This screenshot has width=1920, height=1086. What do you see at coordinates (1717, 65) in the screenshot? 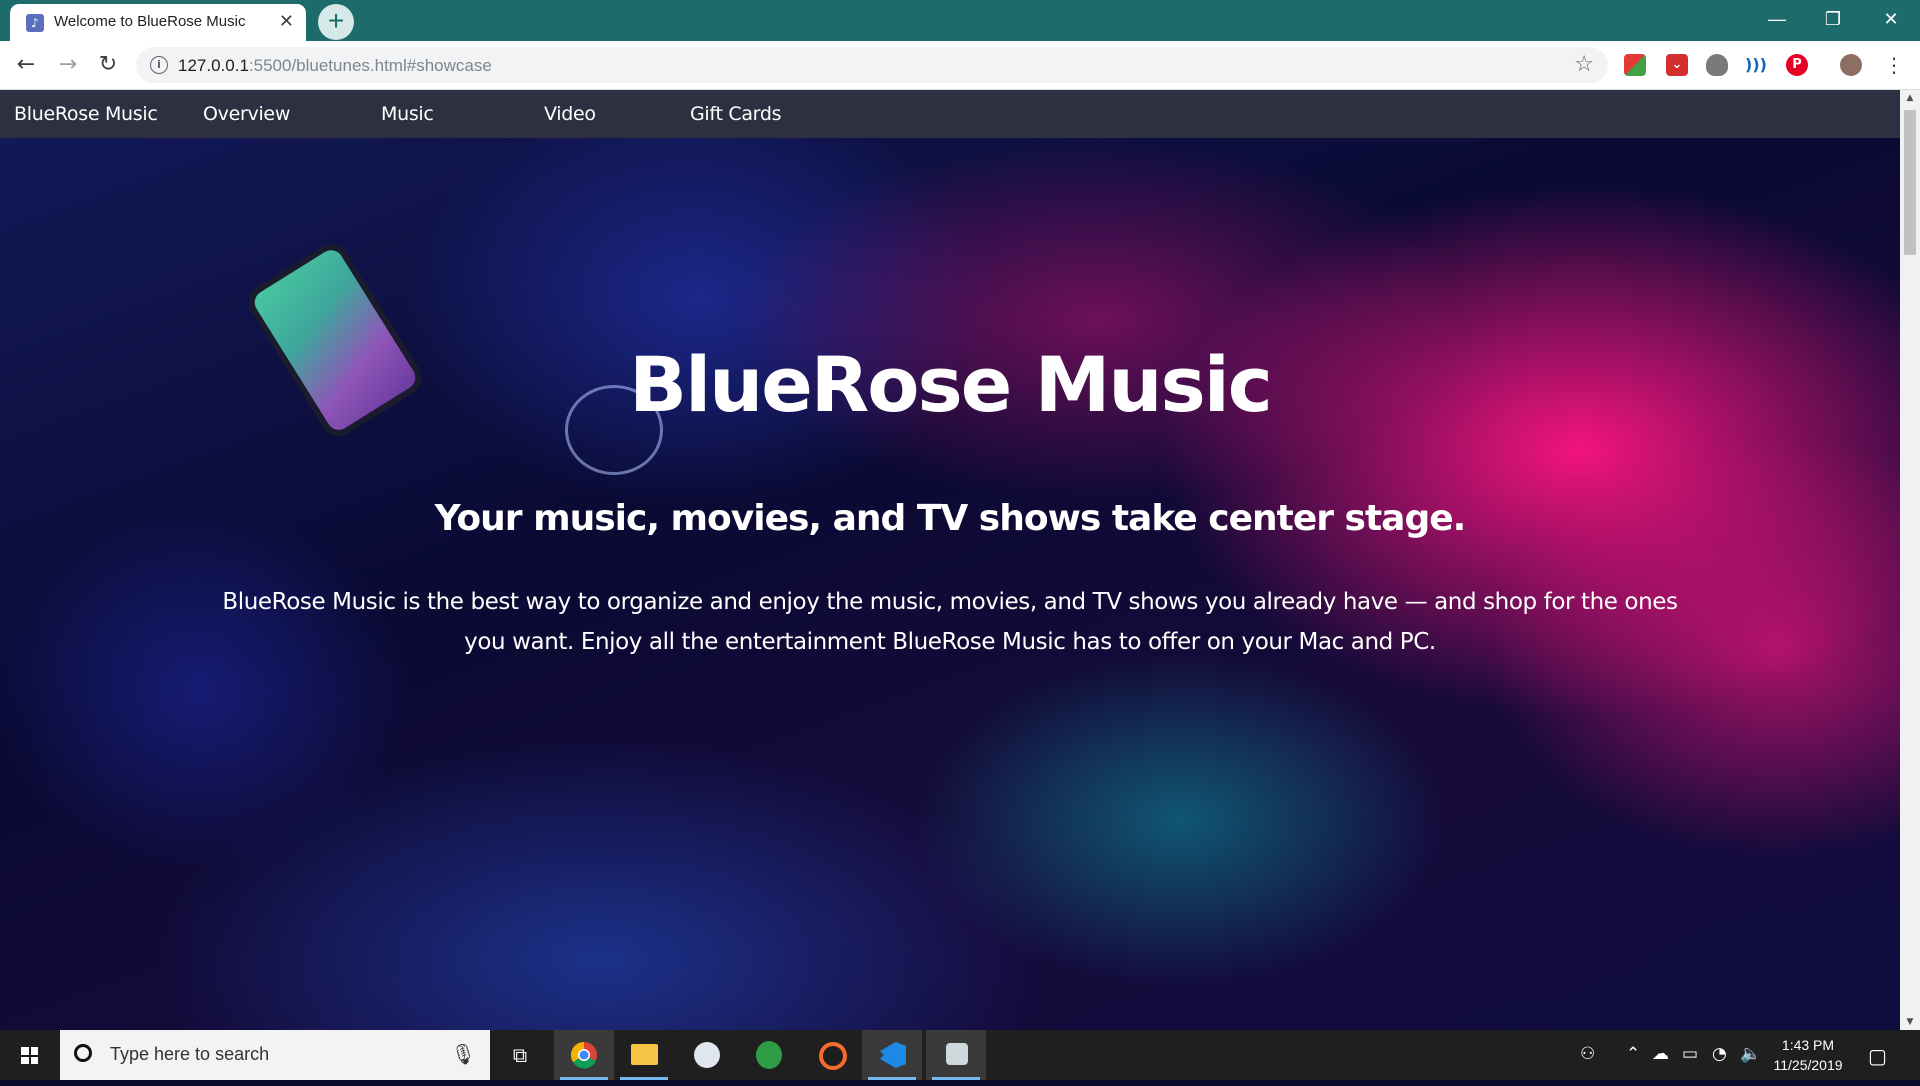
I see `extension-shield-icon` at bounding box center [1717, 65].